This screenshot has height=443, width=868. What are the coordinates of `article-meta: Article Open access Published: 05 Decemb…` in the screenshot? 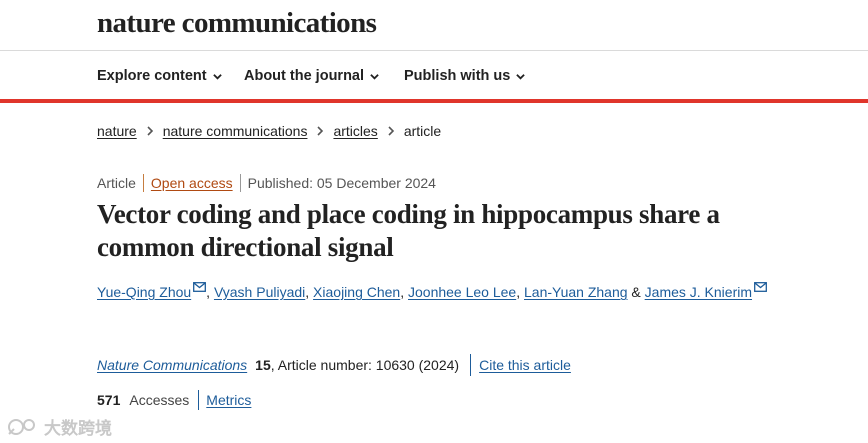 It's located at (266, 183).